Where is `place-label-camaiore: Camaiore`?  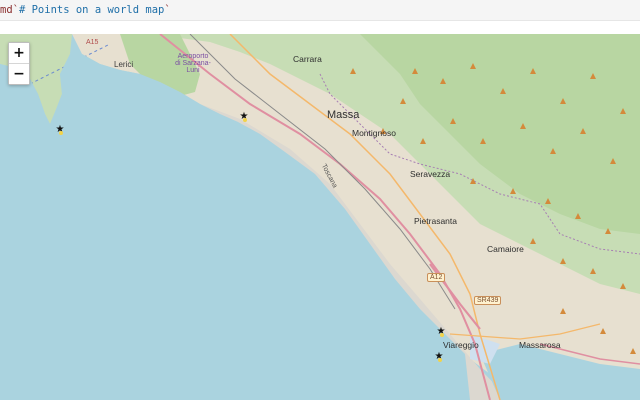
place-label-camaiore: Camaiore is located at coordinates (505, 249).